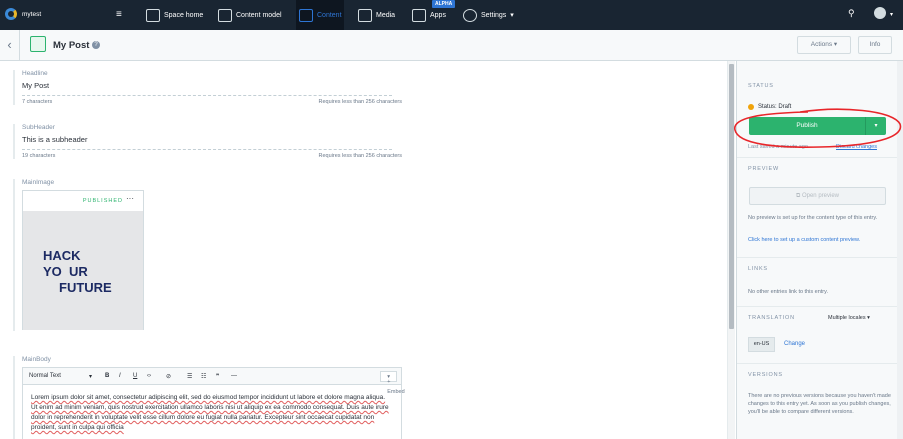  Describe the element at coordinates (807, 126) in the screenshot. I see `publish-button: Publish` at that location.